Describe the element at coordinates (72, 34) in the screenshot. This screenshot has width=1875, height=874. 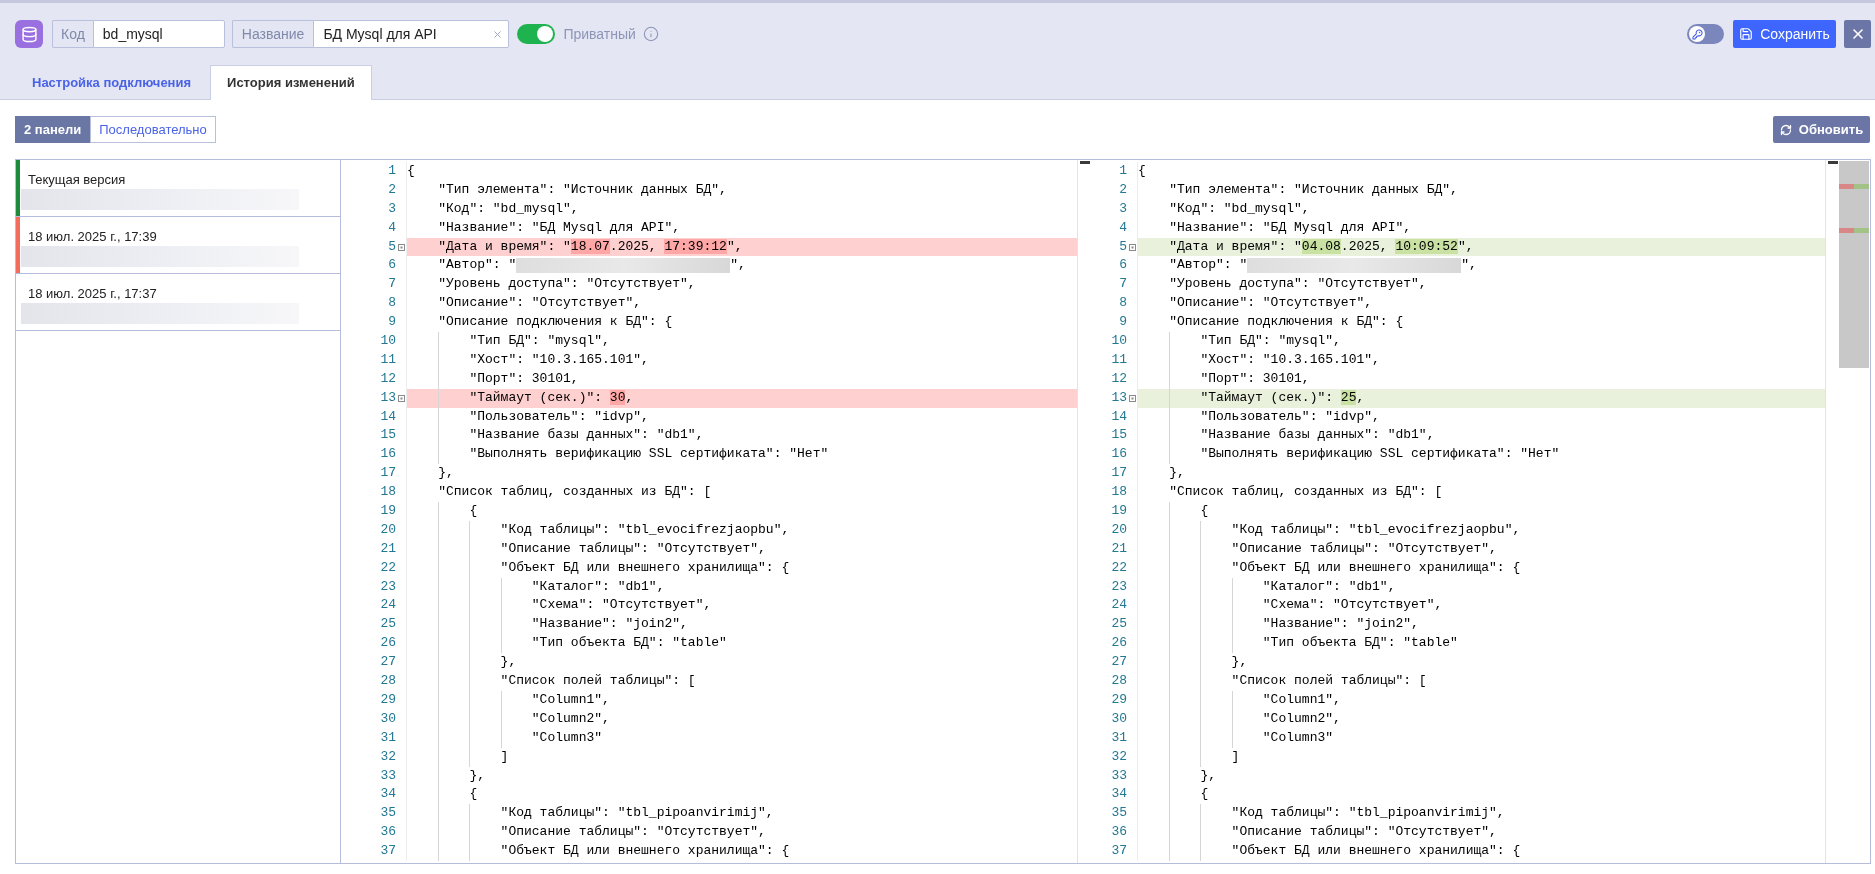
I see `field-label: Код` at that location.